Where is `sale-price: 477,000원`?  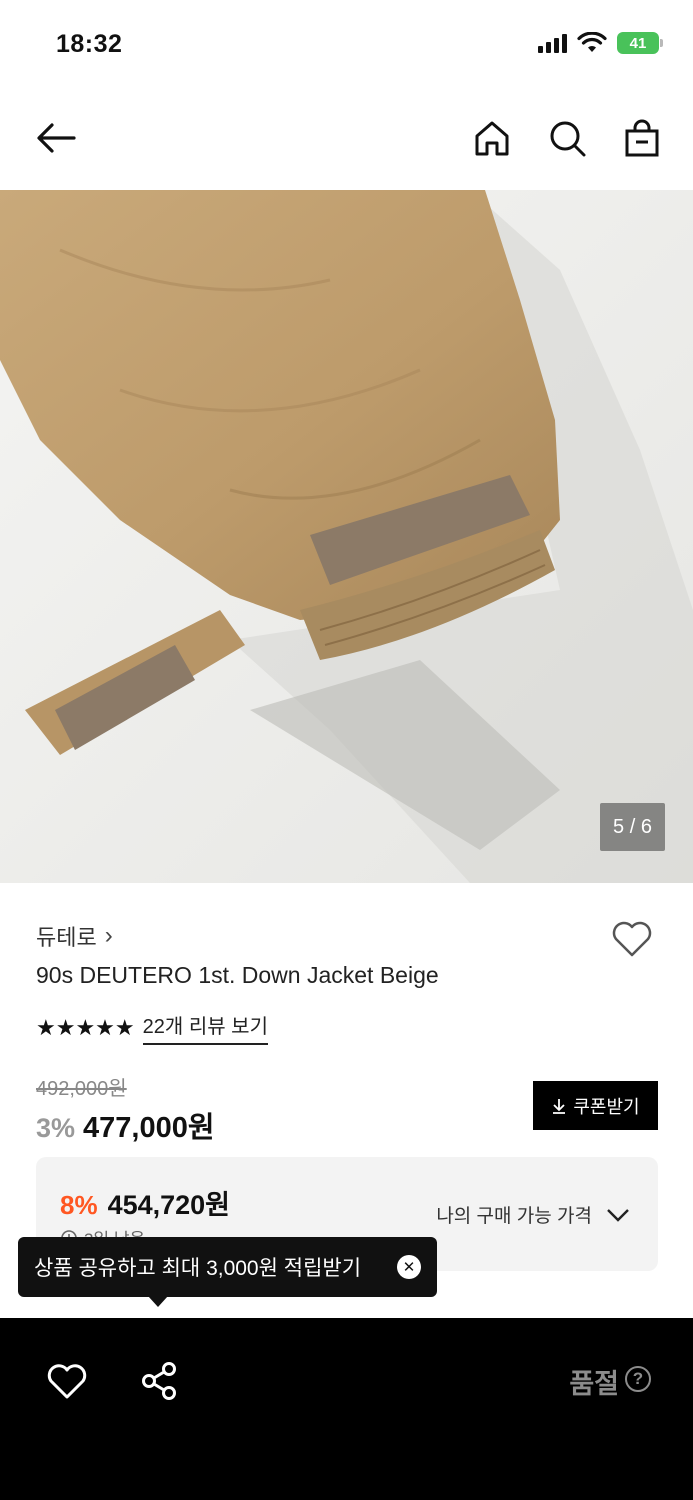 sale-price: 477,000원 is located at coordinates (149, 1128).